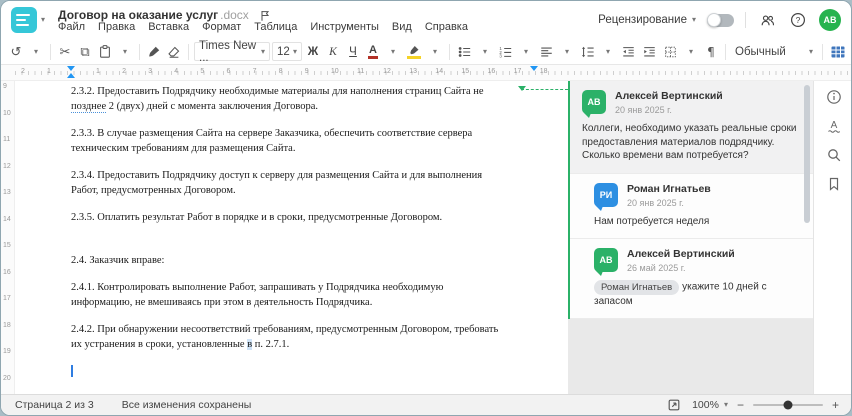 Image resolution: width=852 pixels, height=416 pixels. What do you see at coordinates (807, 154) in the screenshot?
I see `vertical-scrollbar` at bounding box center [807, 154].